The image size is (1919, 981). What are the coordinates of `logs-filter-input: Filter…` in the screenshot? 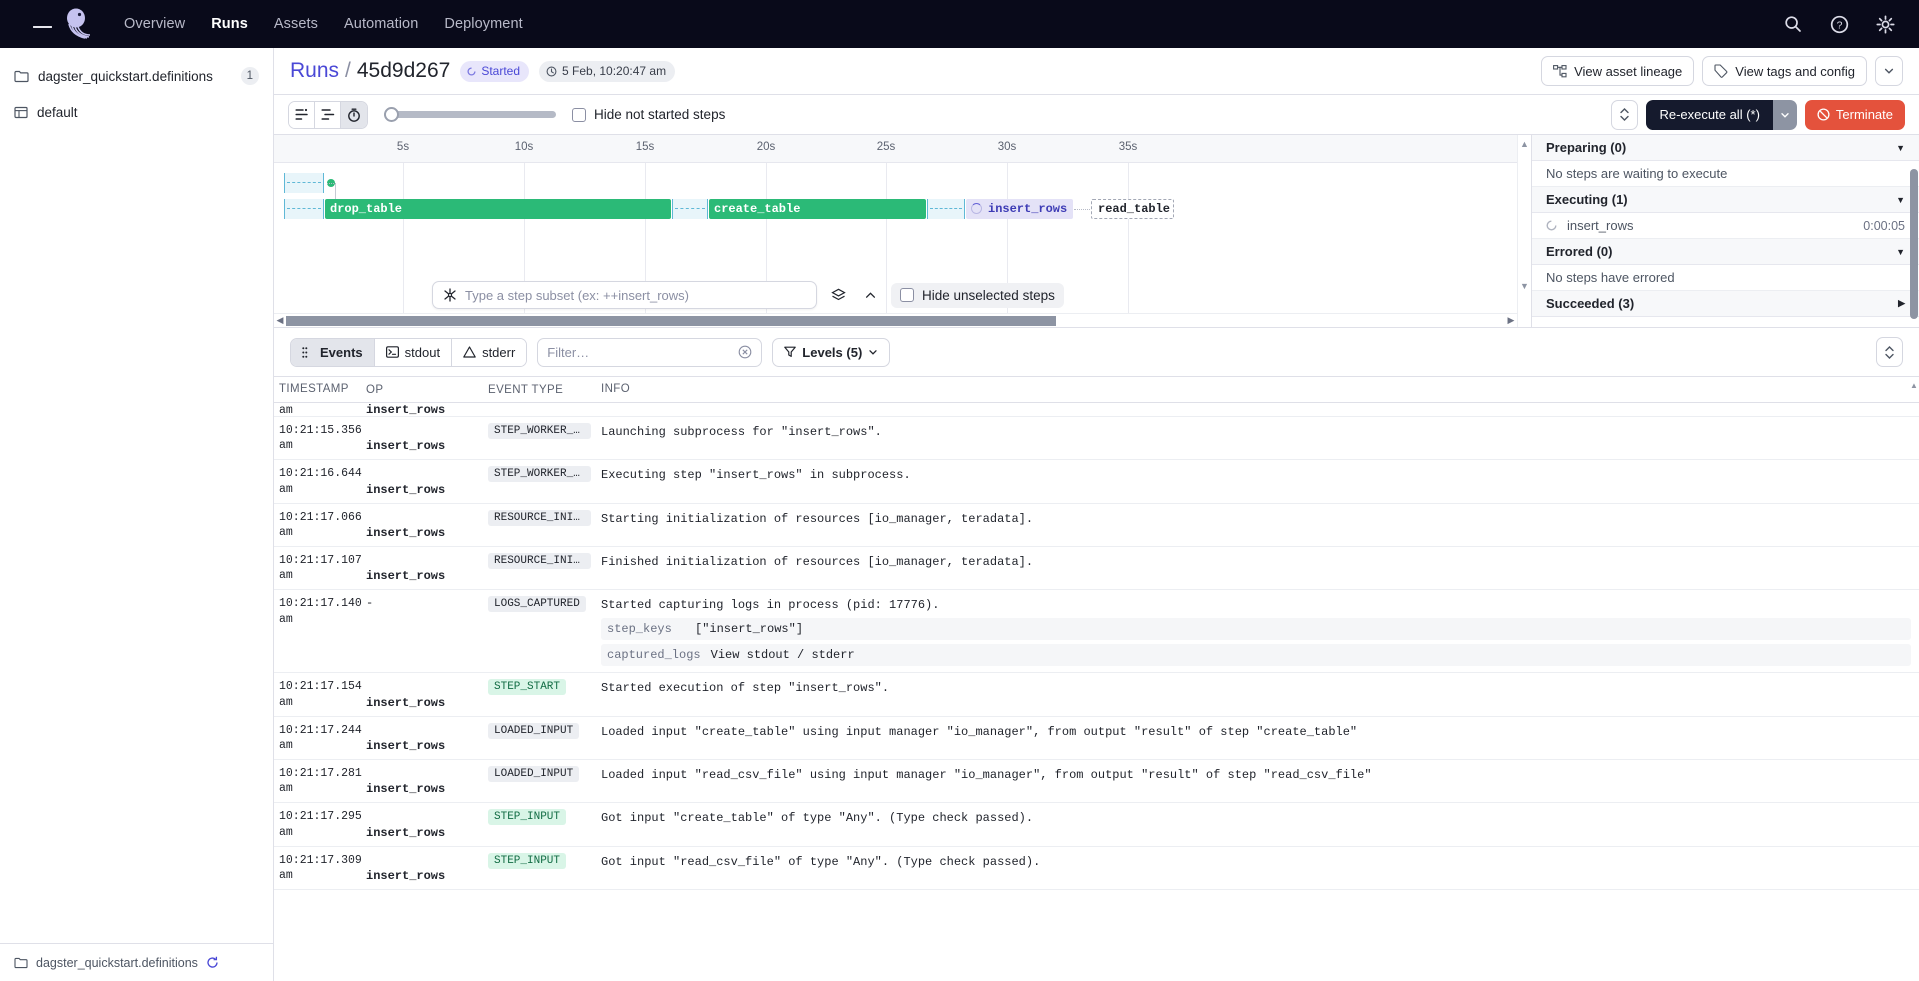 It's located at (650, 352).